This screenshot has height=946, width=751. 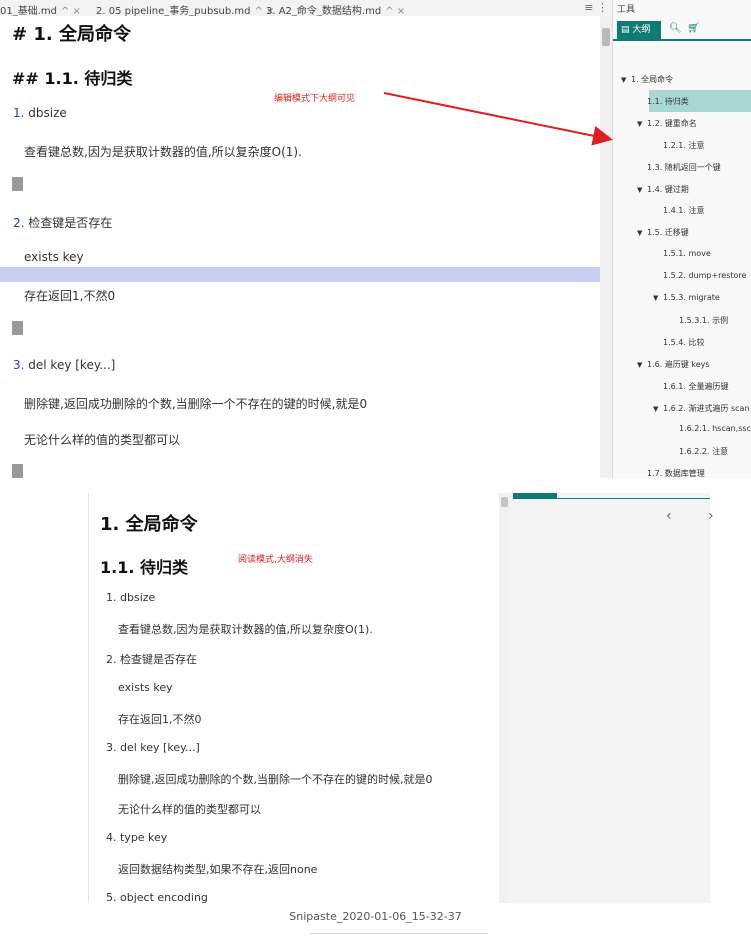 I want to click on annotation-read-mode: 阅读模式,大纲消失, so click(x=275, y=560).